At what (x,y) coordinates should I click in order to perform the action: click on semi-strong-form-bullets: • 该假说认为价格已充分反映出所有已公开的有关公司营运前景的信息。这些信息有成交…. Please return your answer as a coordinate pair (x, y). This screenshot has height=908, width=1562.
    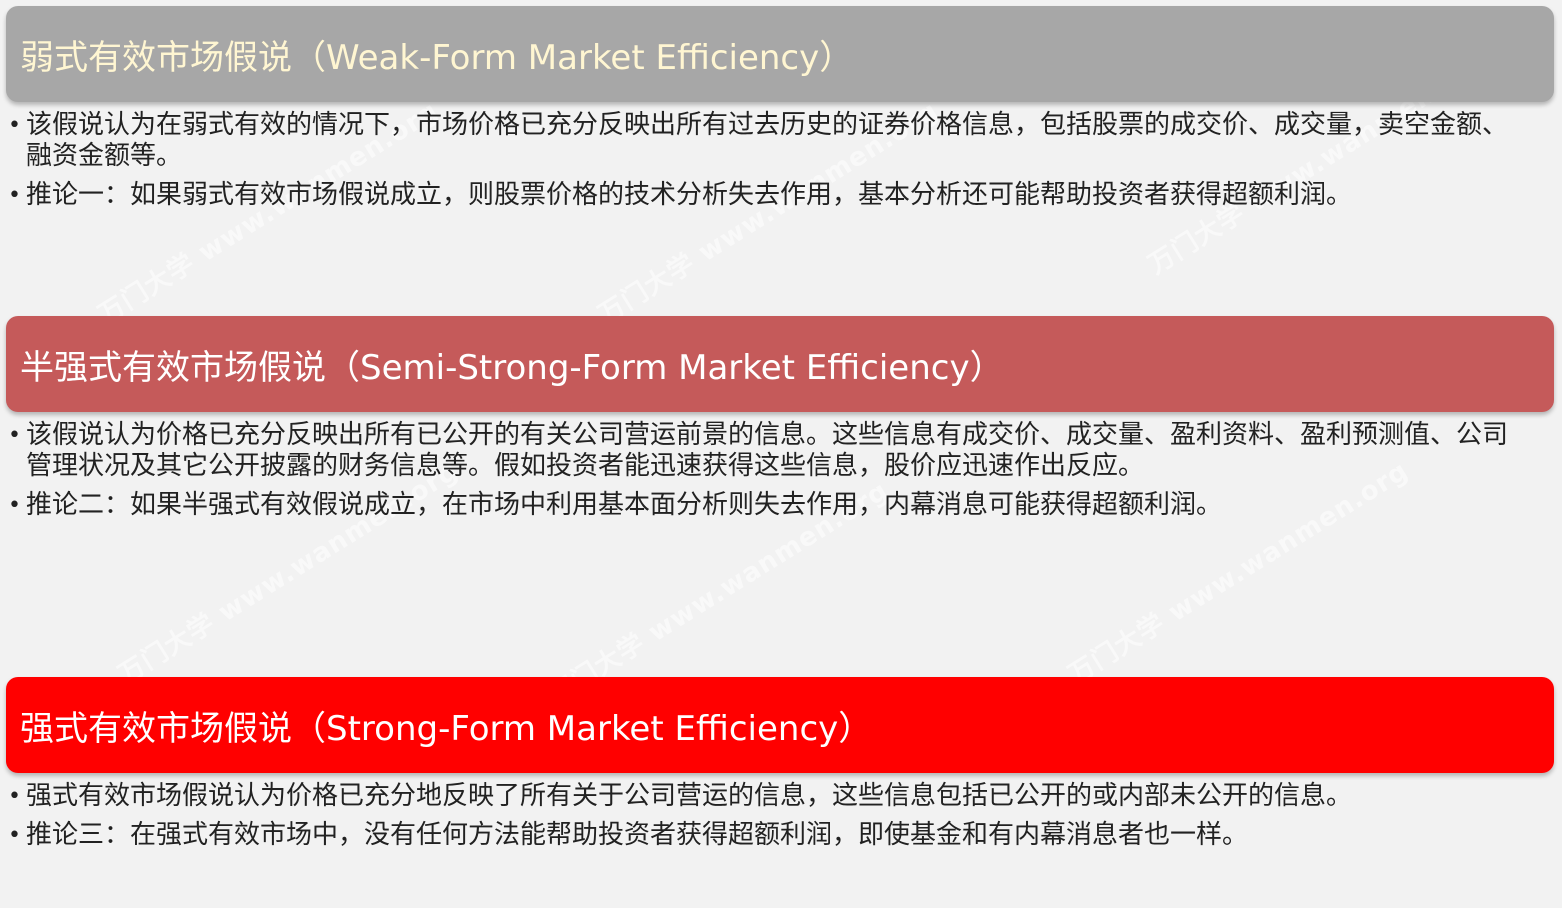
    Looking at the image, I should click on (768, 474).